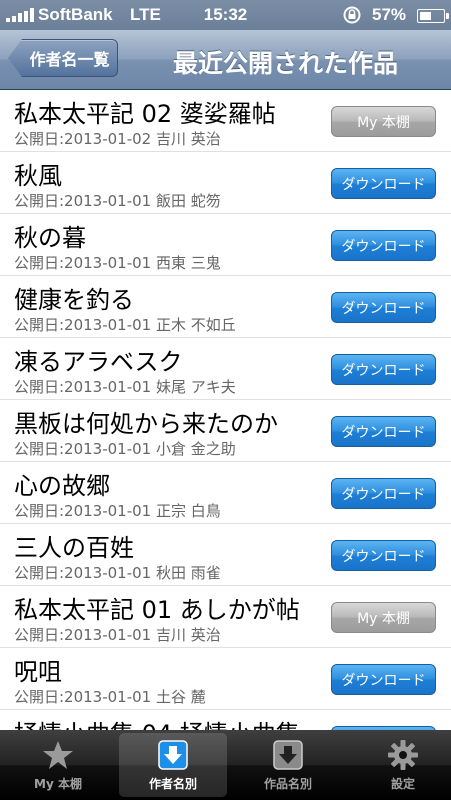 The height and width of the screenshot is (800, 451). What do you see at coordinates (110, 697) in the screenshot?
I see `work-meta: 公開日:2013-01-01 土谷 麓` at bounding box center [110, 697].